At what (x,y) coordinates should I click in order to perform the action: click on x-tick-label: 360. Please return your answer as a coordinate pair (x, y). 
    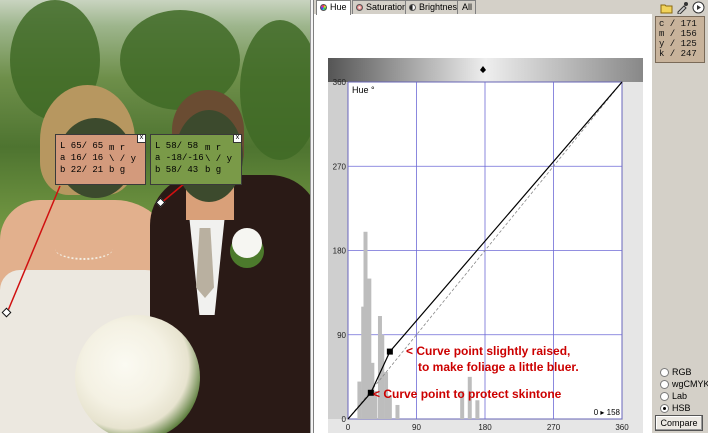
    Looking at the image, I should click on (622, 427).